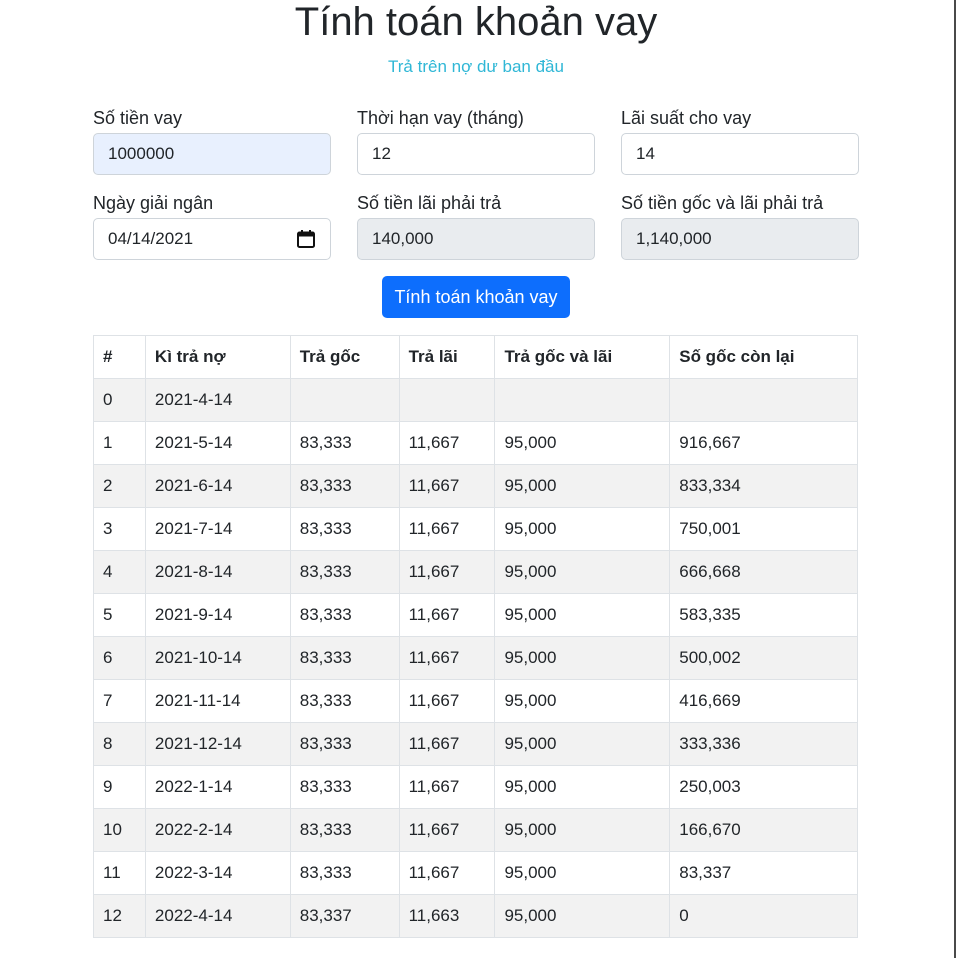  I want to click on cell-period: 2022-3-14, so click(217, 873).